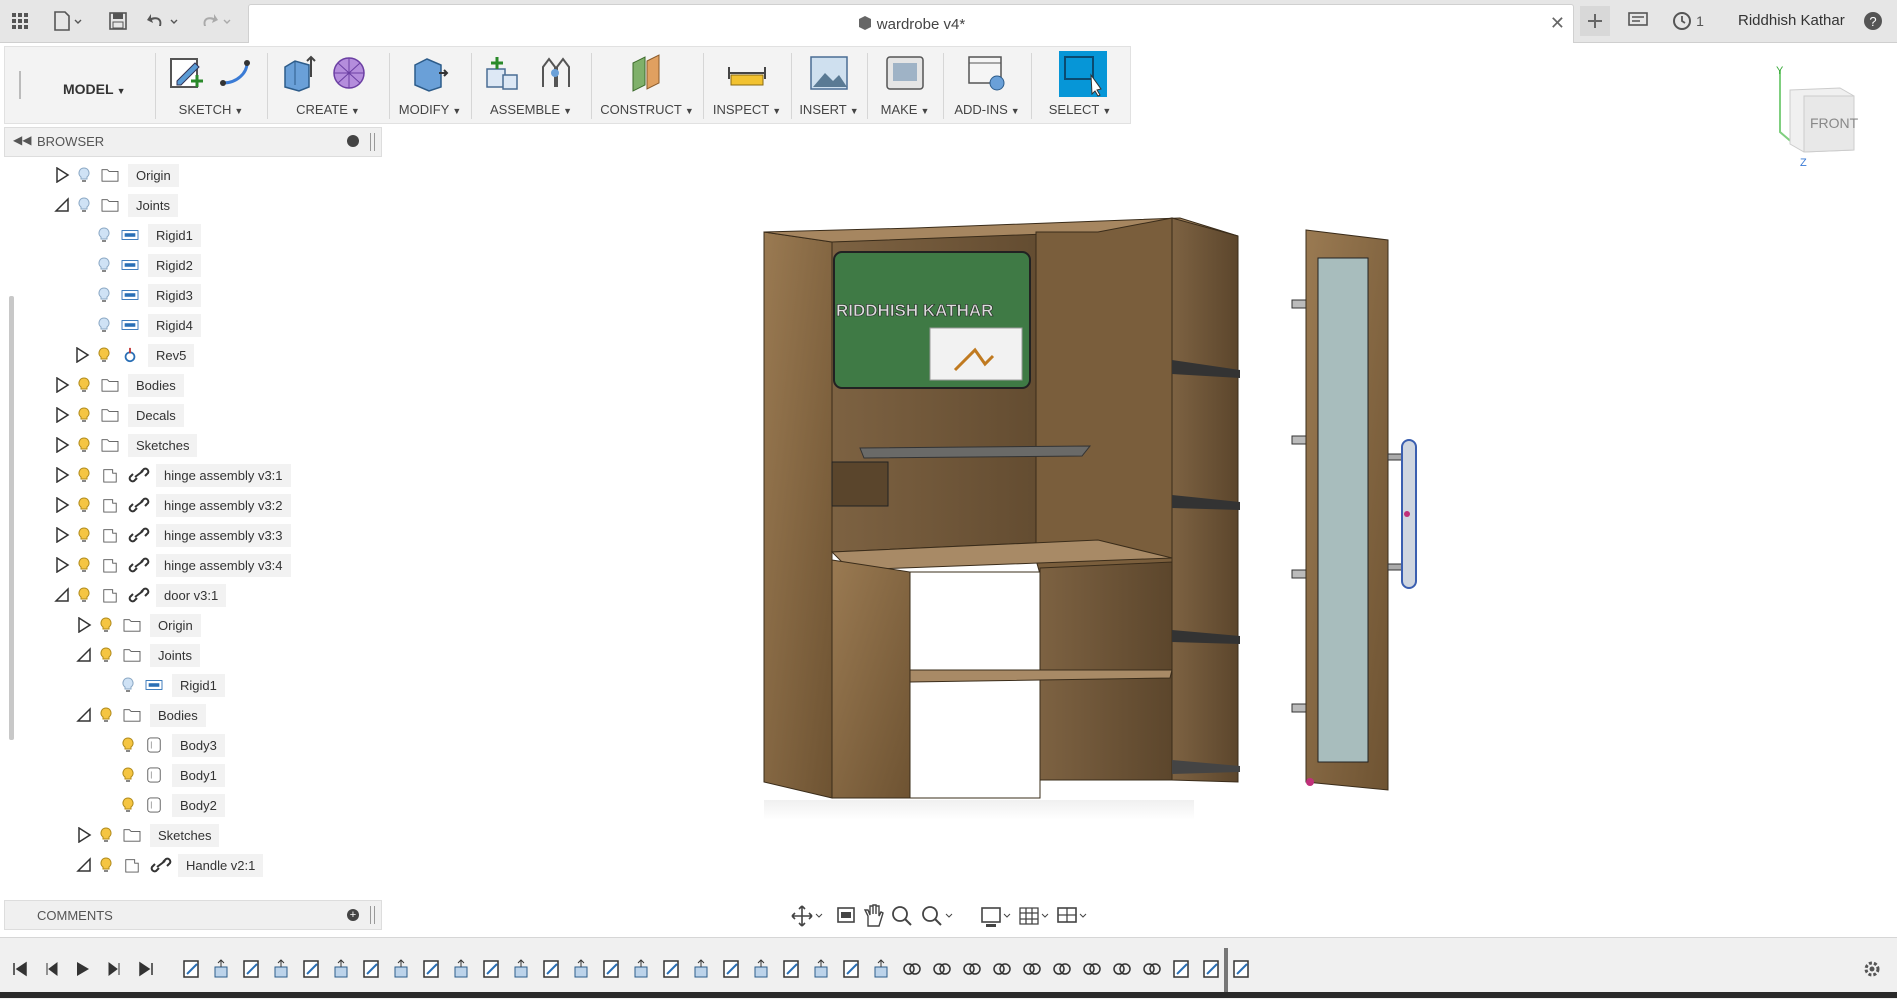 This screenshot has width=1897, height=999. I want to click on browser-item: hinge assembly v3:4, so click(172, 565).